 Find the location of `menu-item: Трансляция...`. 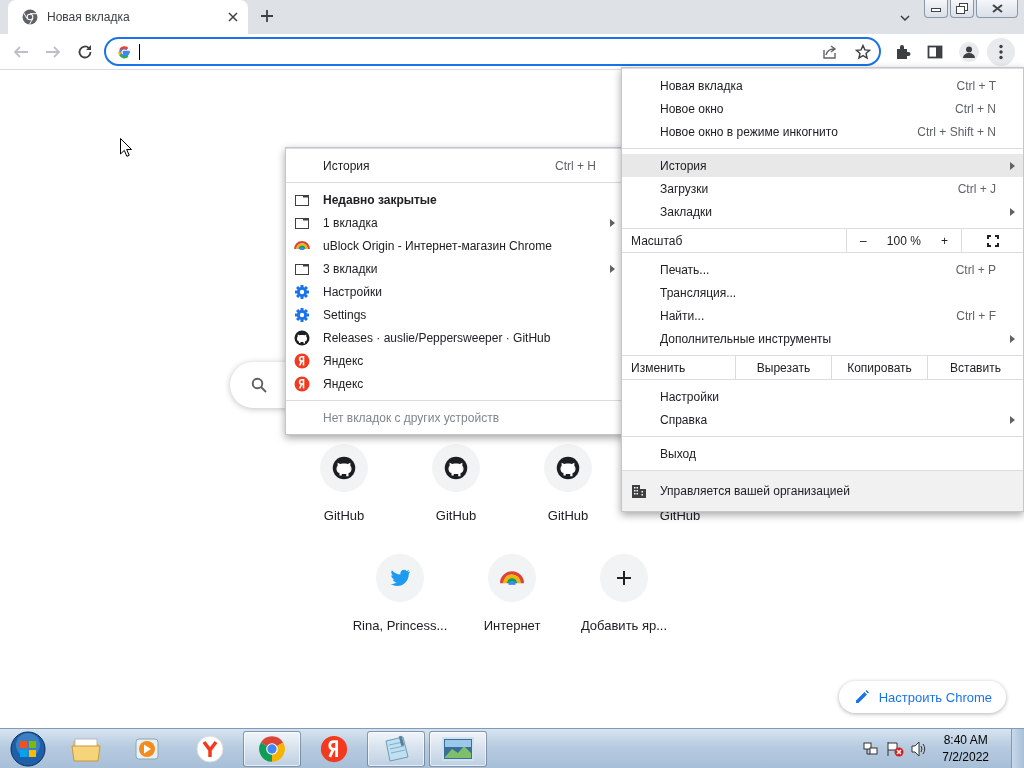

menu-item: Трансляция... is located at coordinates (822, 292).